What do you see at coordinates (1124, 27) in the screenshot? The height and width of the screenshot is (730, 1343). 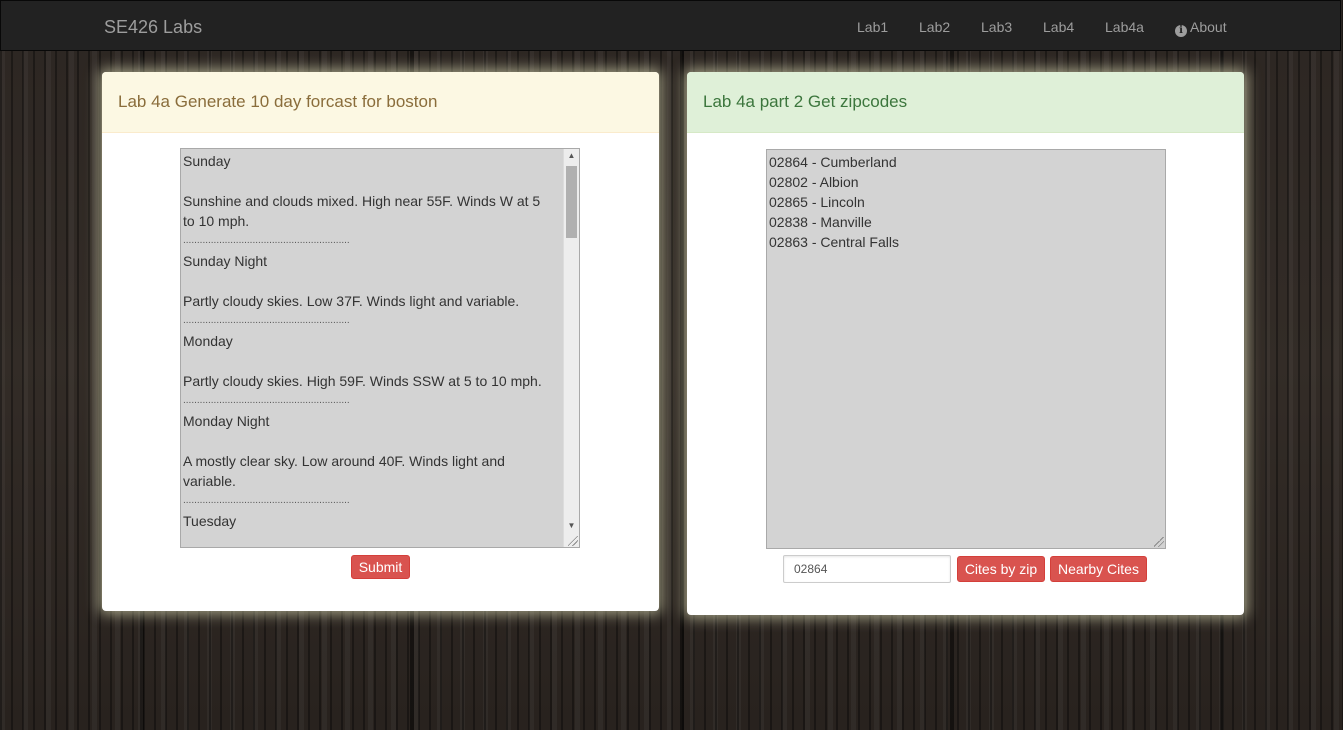 I see `nav-link-lab4a: Lab4a` at bounding box center [1124, 27].